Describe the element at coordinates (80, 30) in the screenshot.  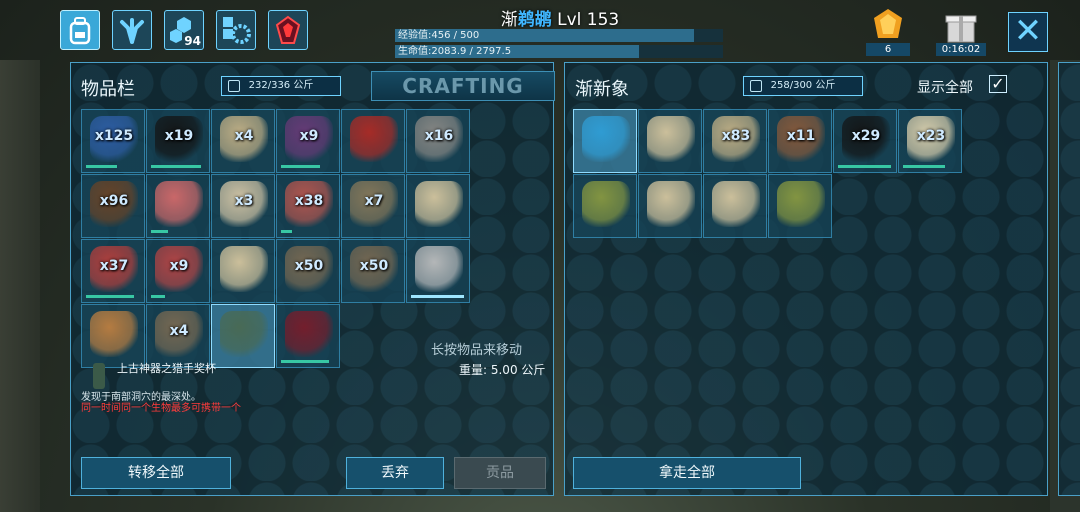
I see `inventory-tab-backpack-icon` at that location.